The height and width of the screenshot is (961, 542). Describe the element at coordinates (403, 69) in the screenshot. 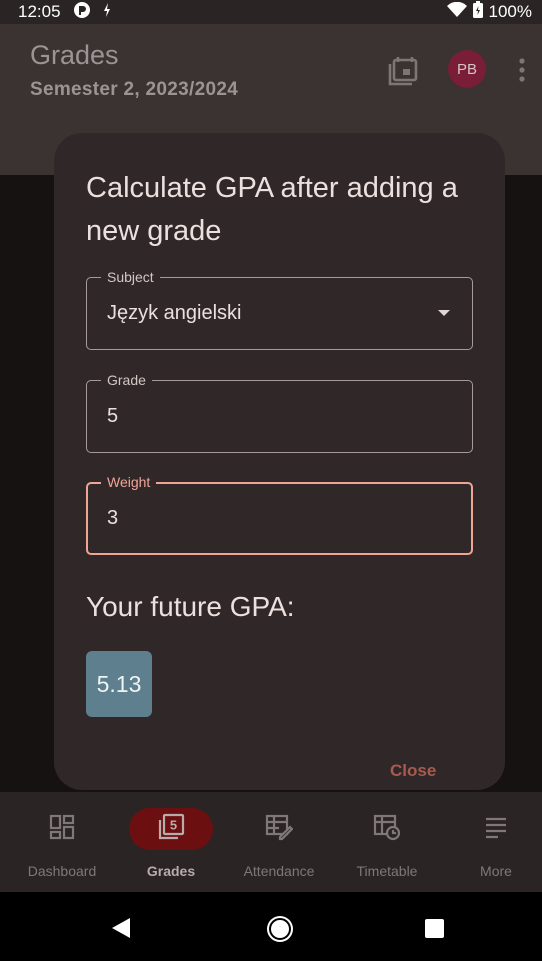

I see `calendar-icon` at that location.